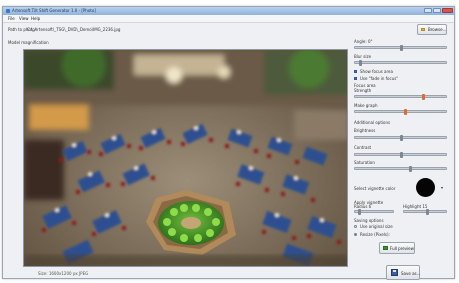  I want to click on menu-view: View, so click(24, 18).